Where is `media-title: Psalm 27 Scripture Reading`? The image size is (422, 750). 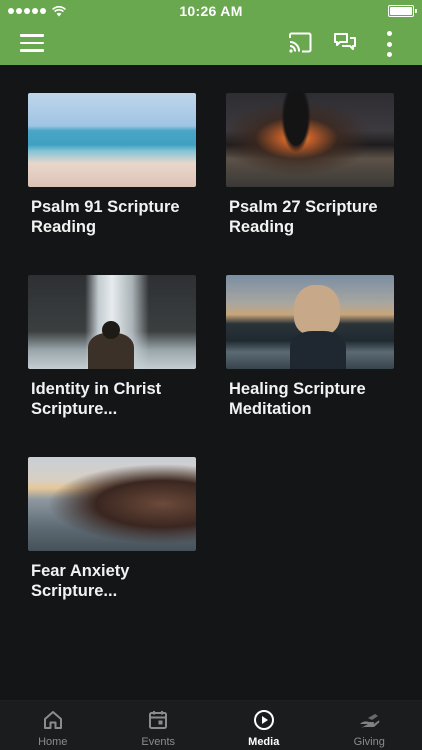
media-title: Psalm 27 Scripture Reading is located at coordinates (310, 217).